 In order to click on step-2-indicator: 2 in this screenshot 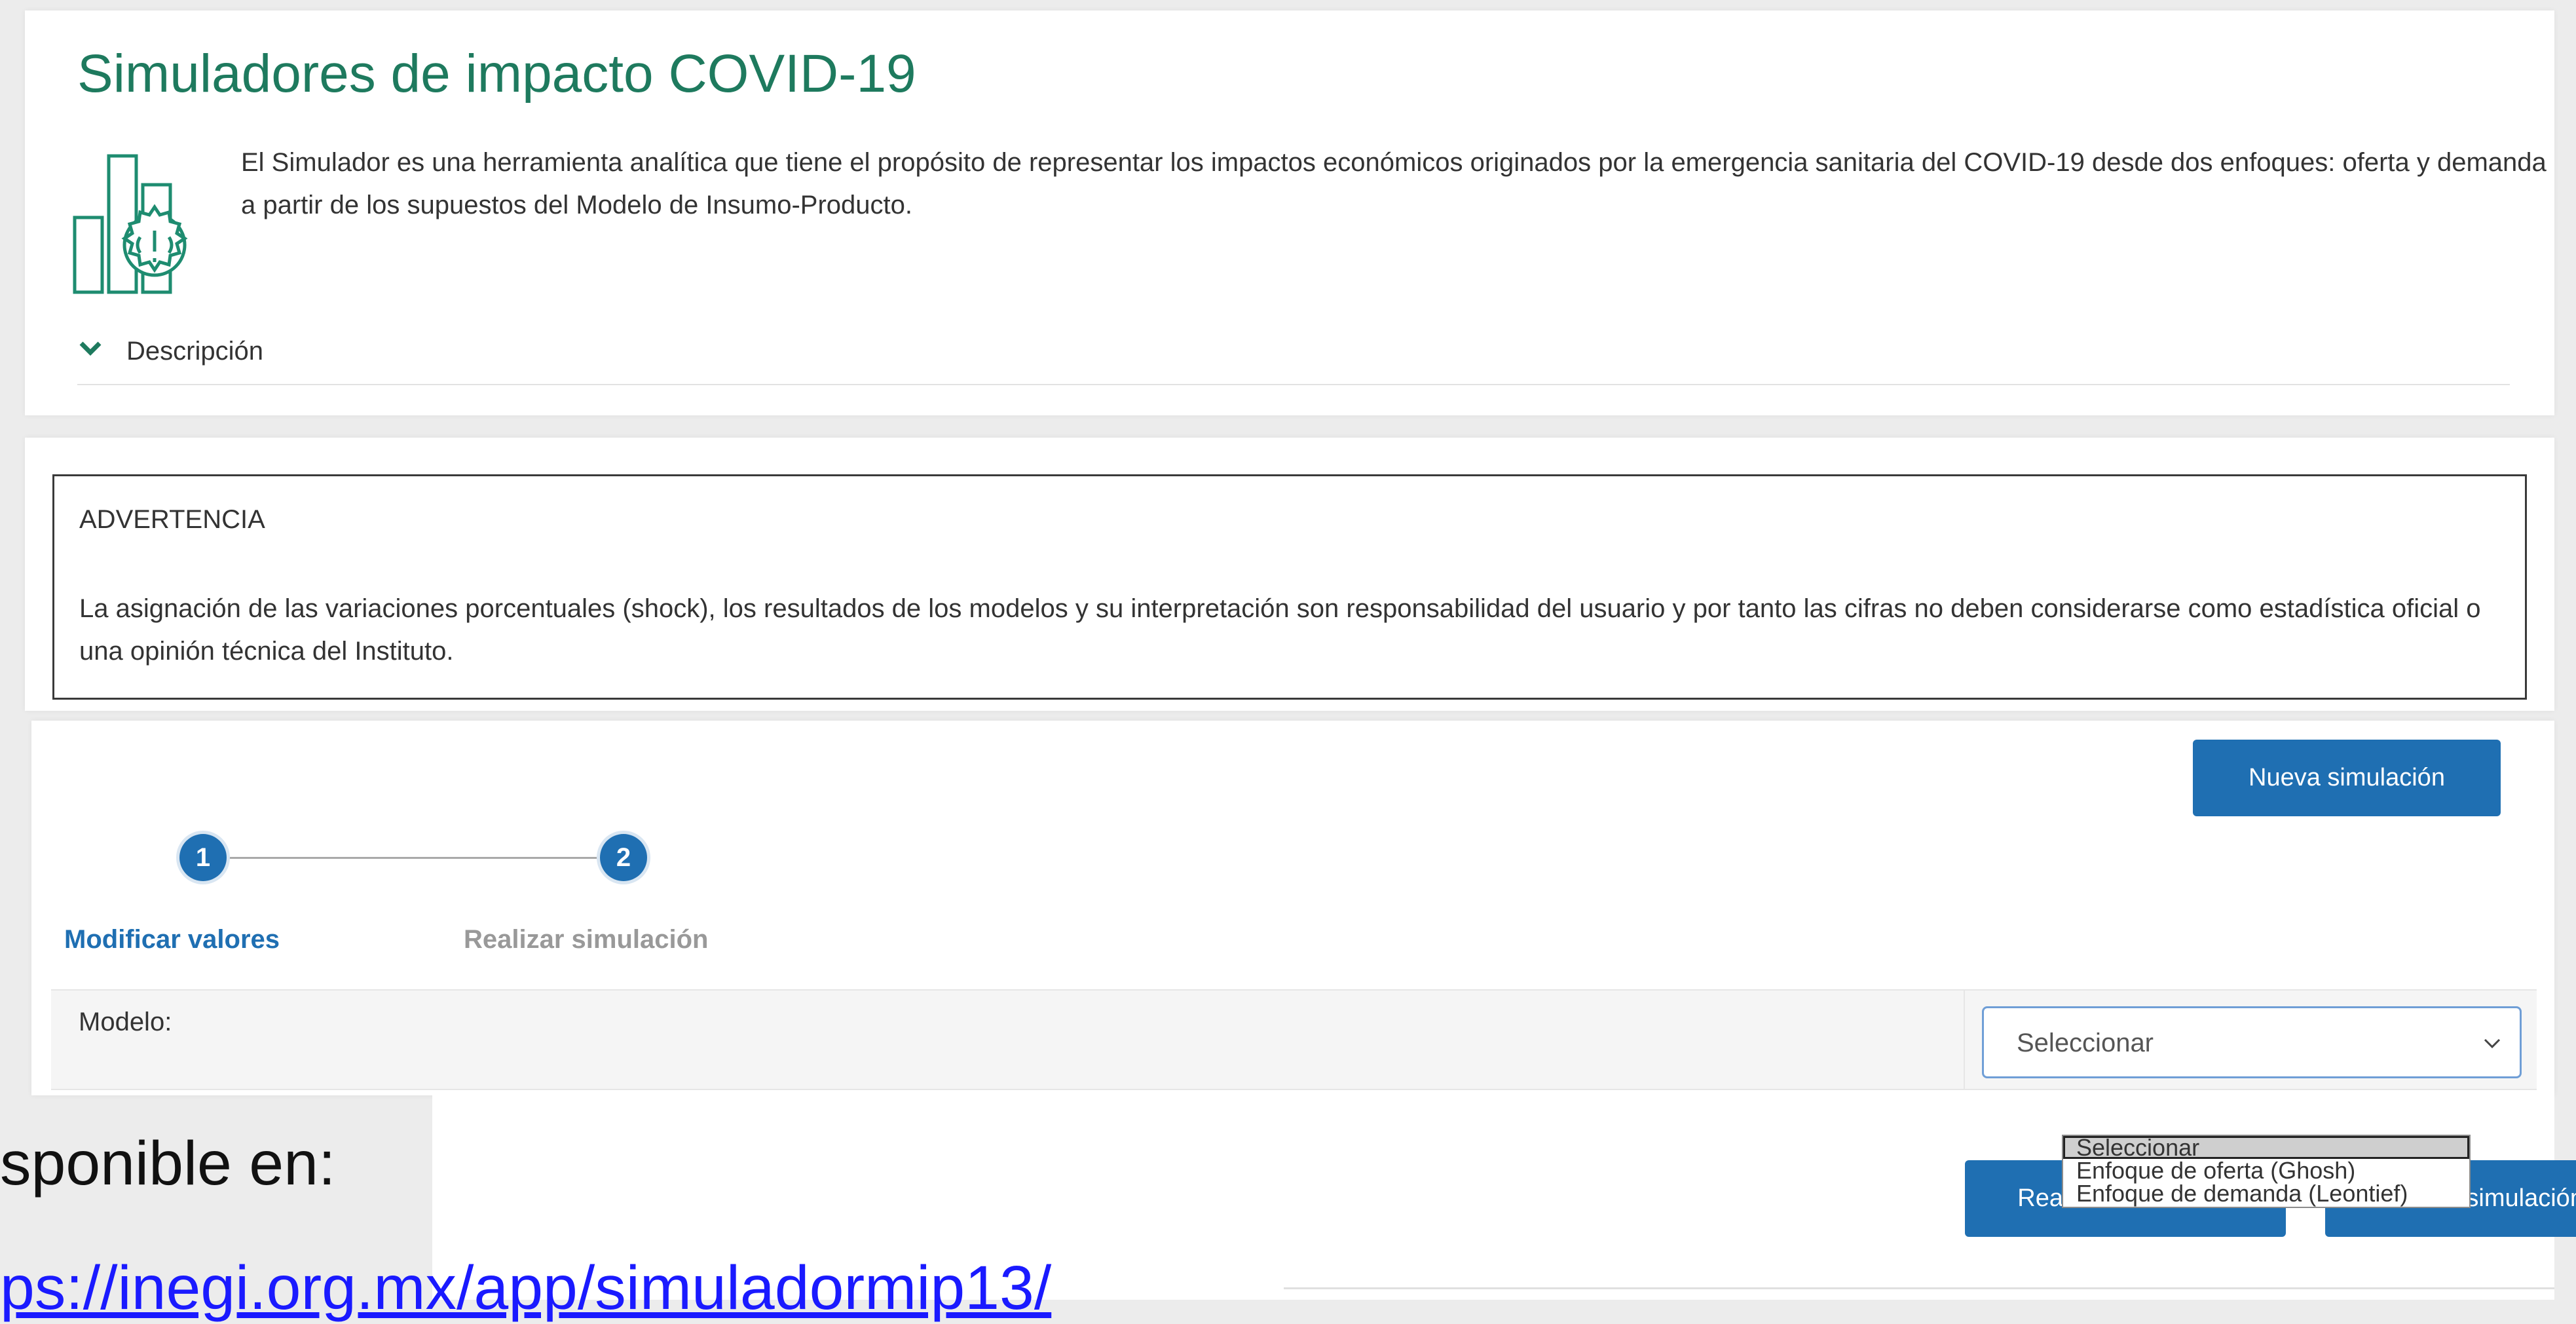, I will do `click(623, 857)`.